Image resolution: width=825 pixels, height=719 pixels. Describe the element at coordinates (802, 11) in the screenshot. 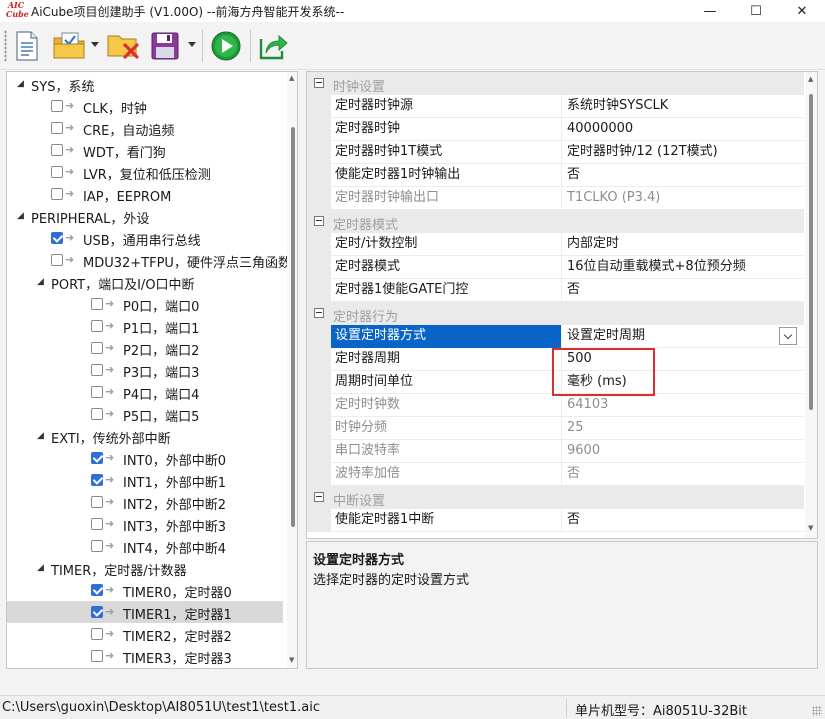

I see `close-button: ✕` at that location.